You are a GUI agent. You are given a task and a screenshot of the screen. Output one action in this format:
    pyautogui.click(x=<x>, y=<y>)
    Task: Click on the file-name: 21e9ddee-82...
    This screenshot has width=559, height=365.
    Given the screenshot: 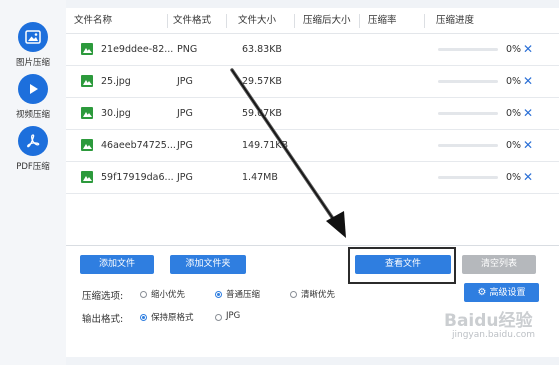 What is the action you would take?
    pyautogui.click(x=137, y=49)
    